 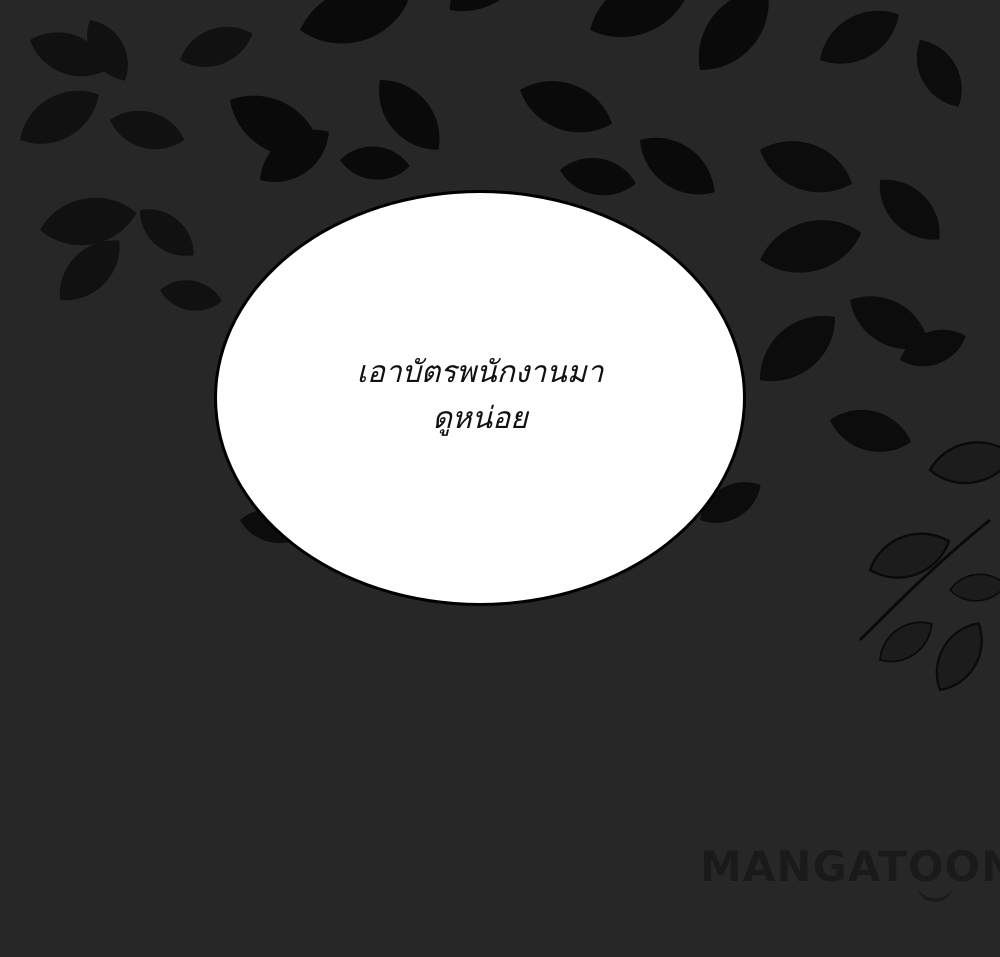 What do you see at coordinates (480, 418) in the screenshot?
I see `speech-line-2: ดูหน่อย` at bounding box center [480, 418].